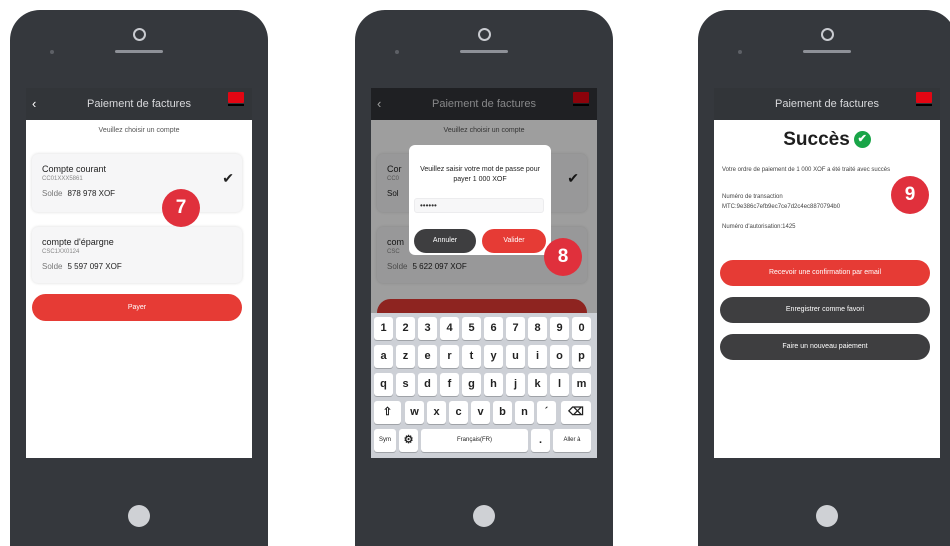 The width and height of the screenshot is (950, 546). What do you see at coordinates (449, 328) in the screenshot?
I see `key: 4` at bounding box center [449, 328].